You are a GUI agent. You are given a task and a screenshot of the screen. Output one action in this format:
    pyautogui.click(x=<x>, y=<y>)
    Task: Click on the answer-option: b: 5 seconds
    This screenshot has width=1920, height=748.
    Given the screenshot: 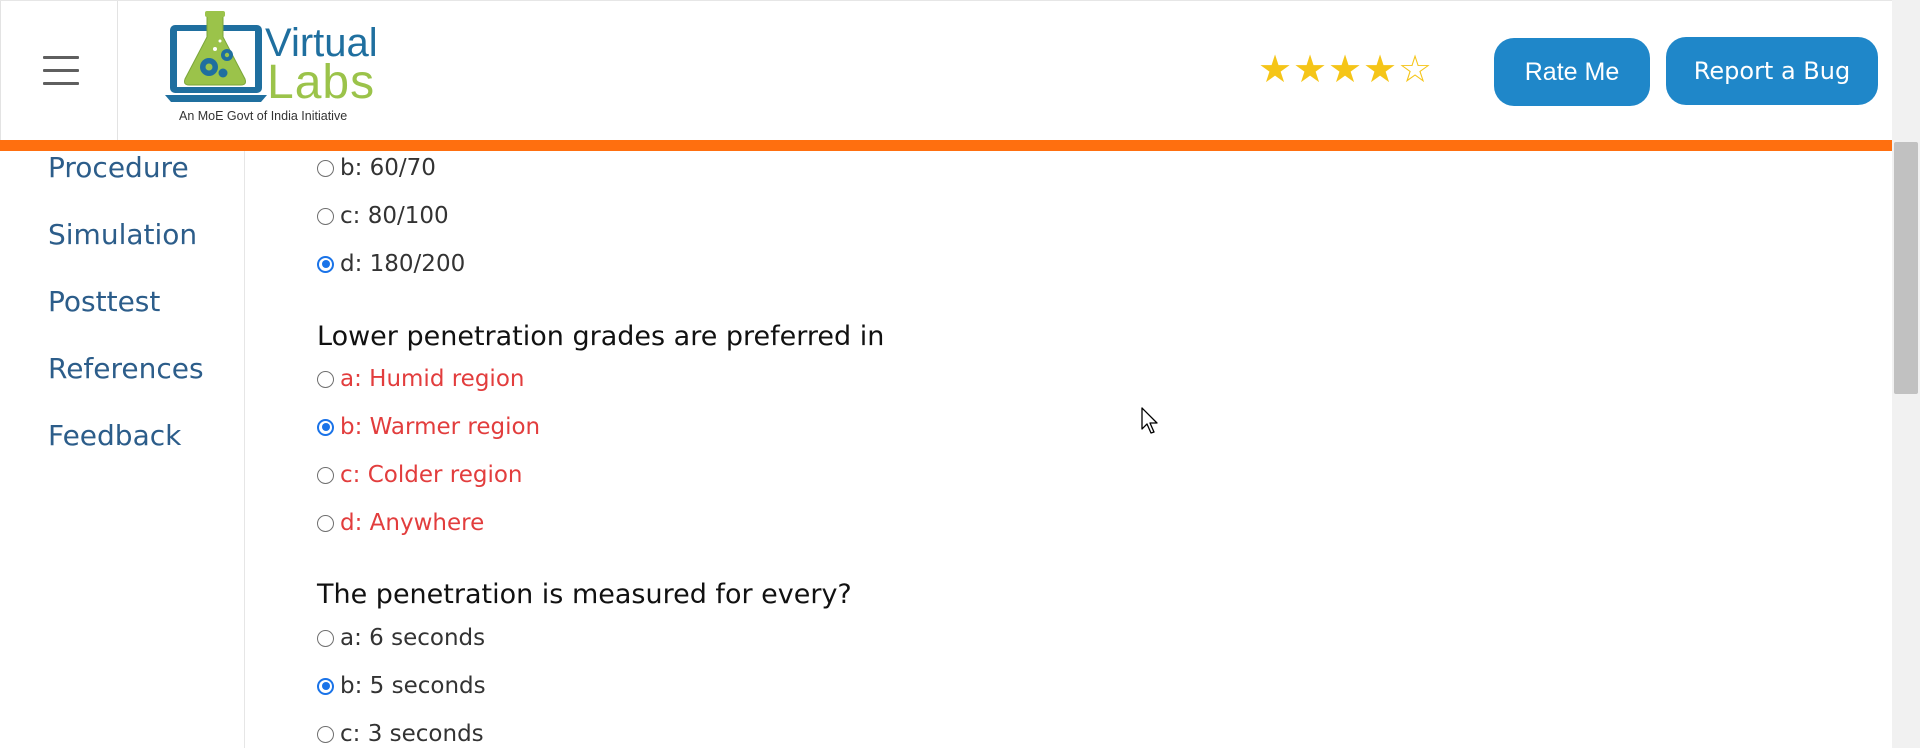 What is the action you would take?
    pyautogui.click(x=401, y=686)
    